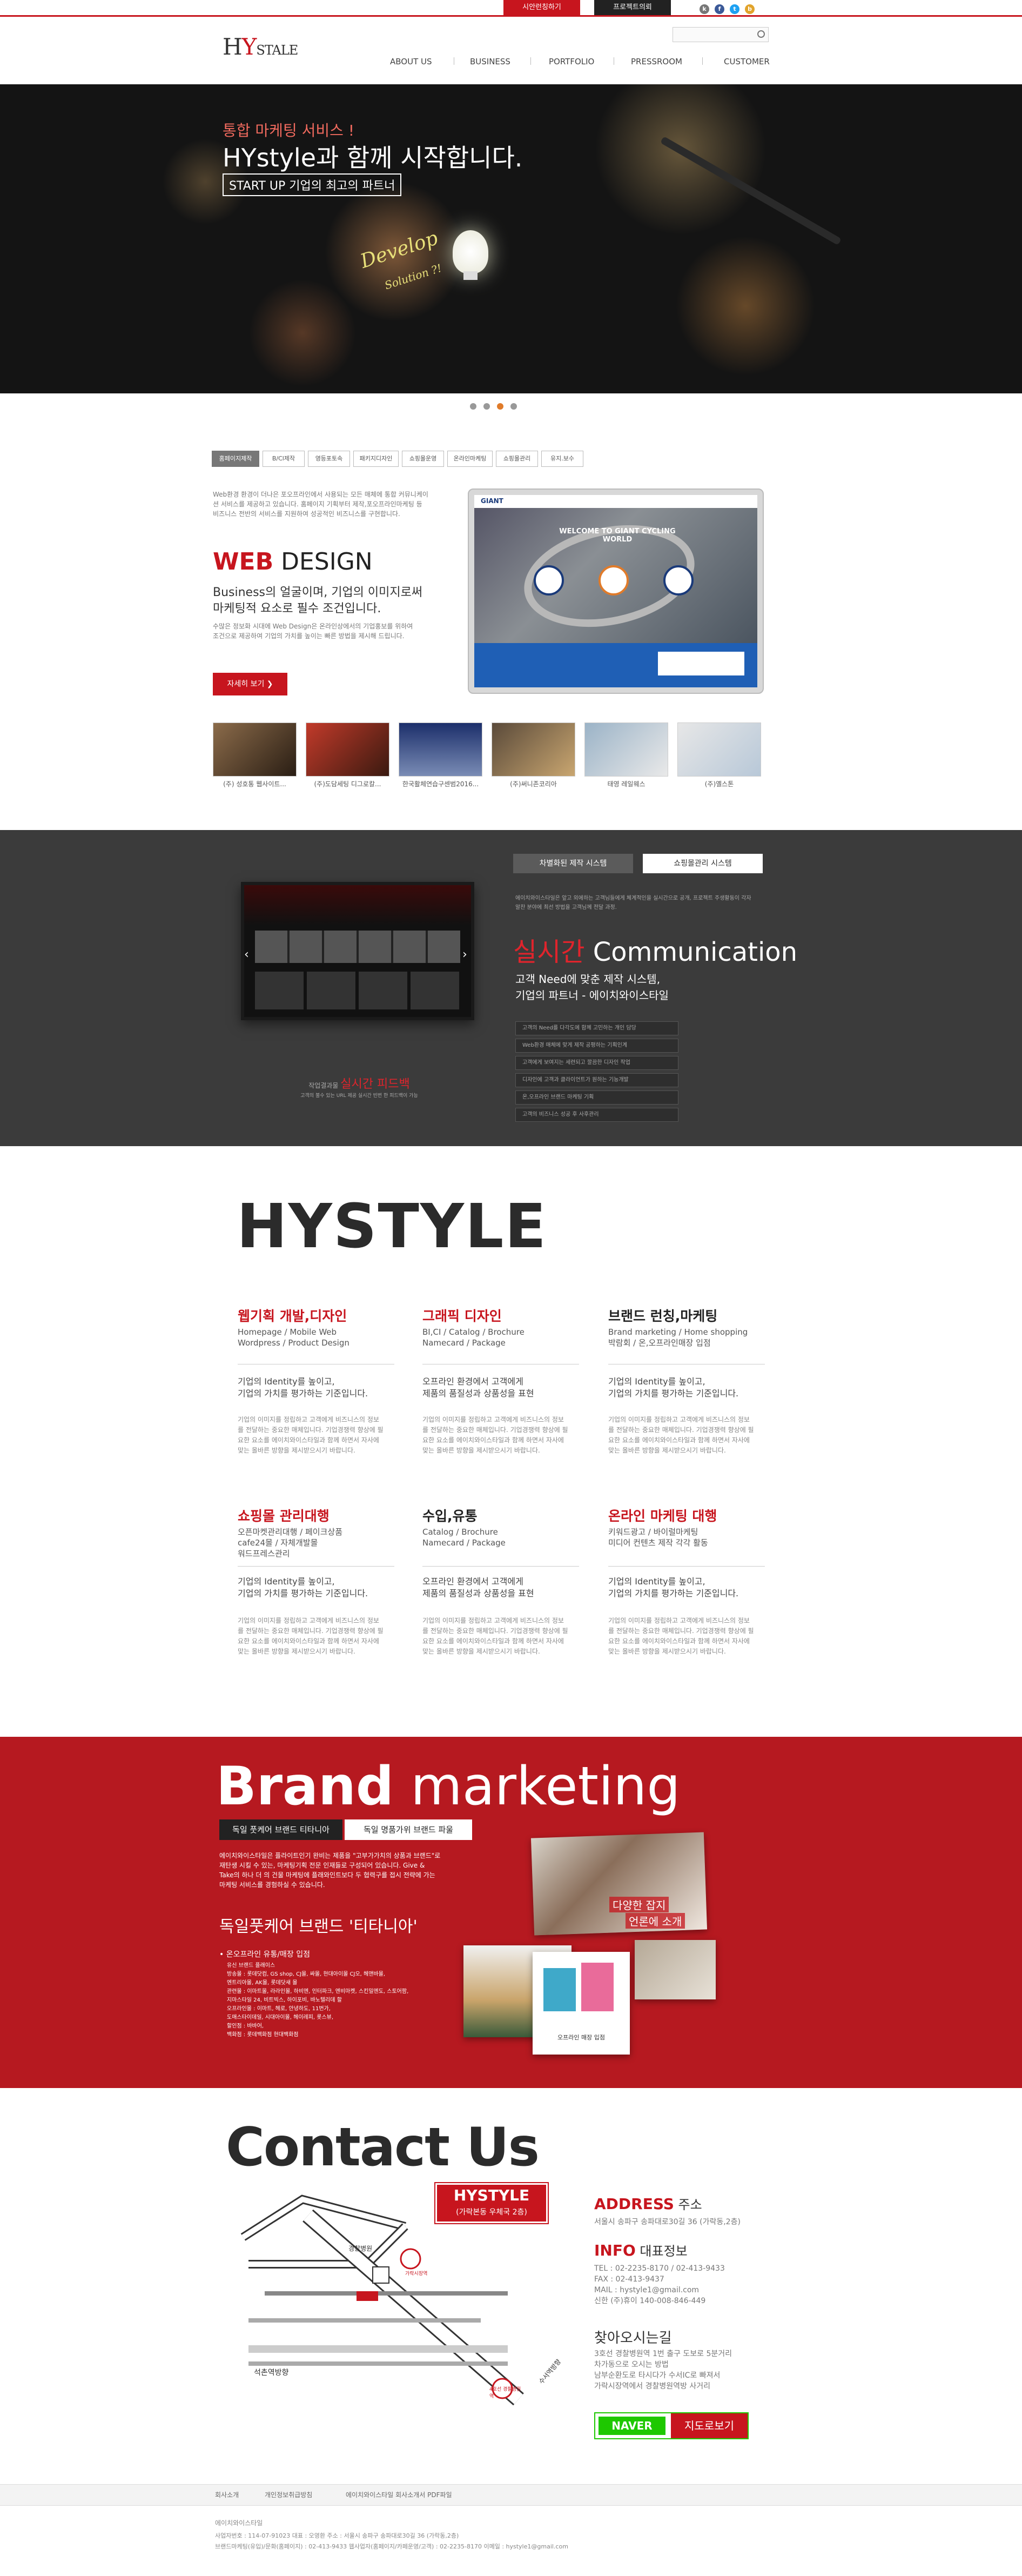  I want to click on tab-production-system: 차별화된 제작 시스템, so click(573, 863).